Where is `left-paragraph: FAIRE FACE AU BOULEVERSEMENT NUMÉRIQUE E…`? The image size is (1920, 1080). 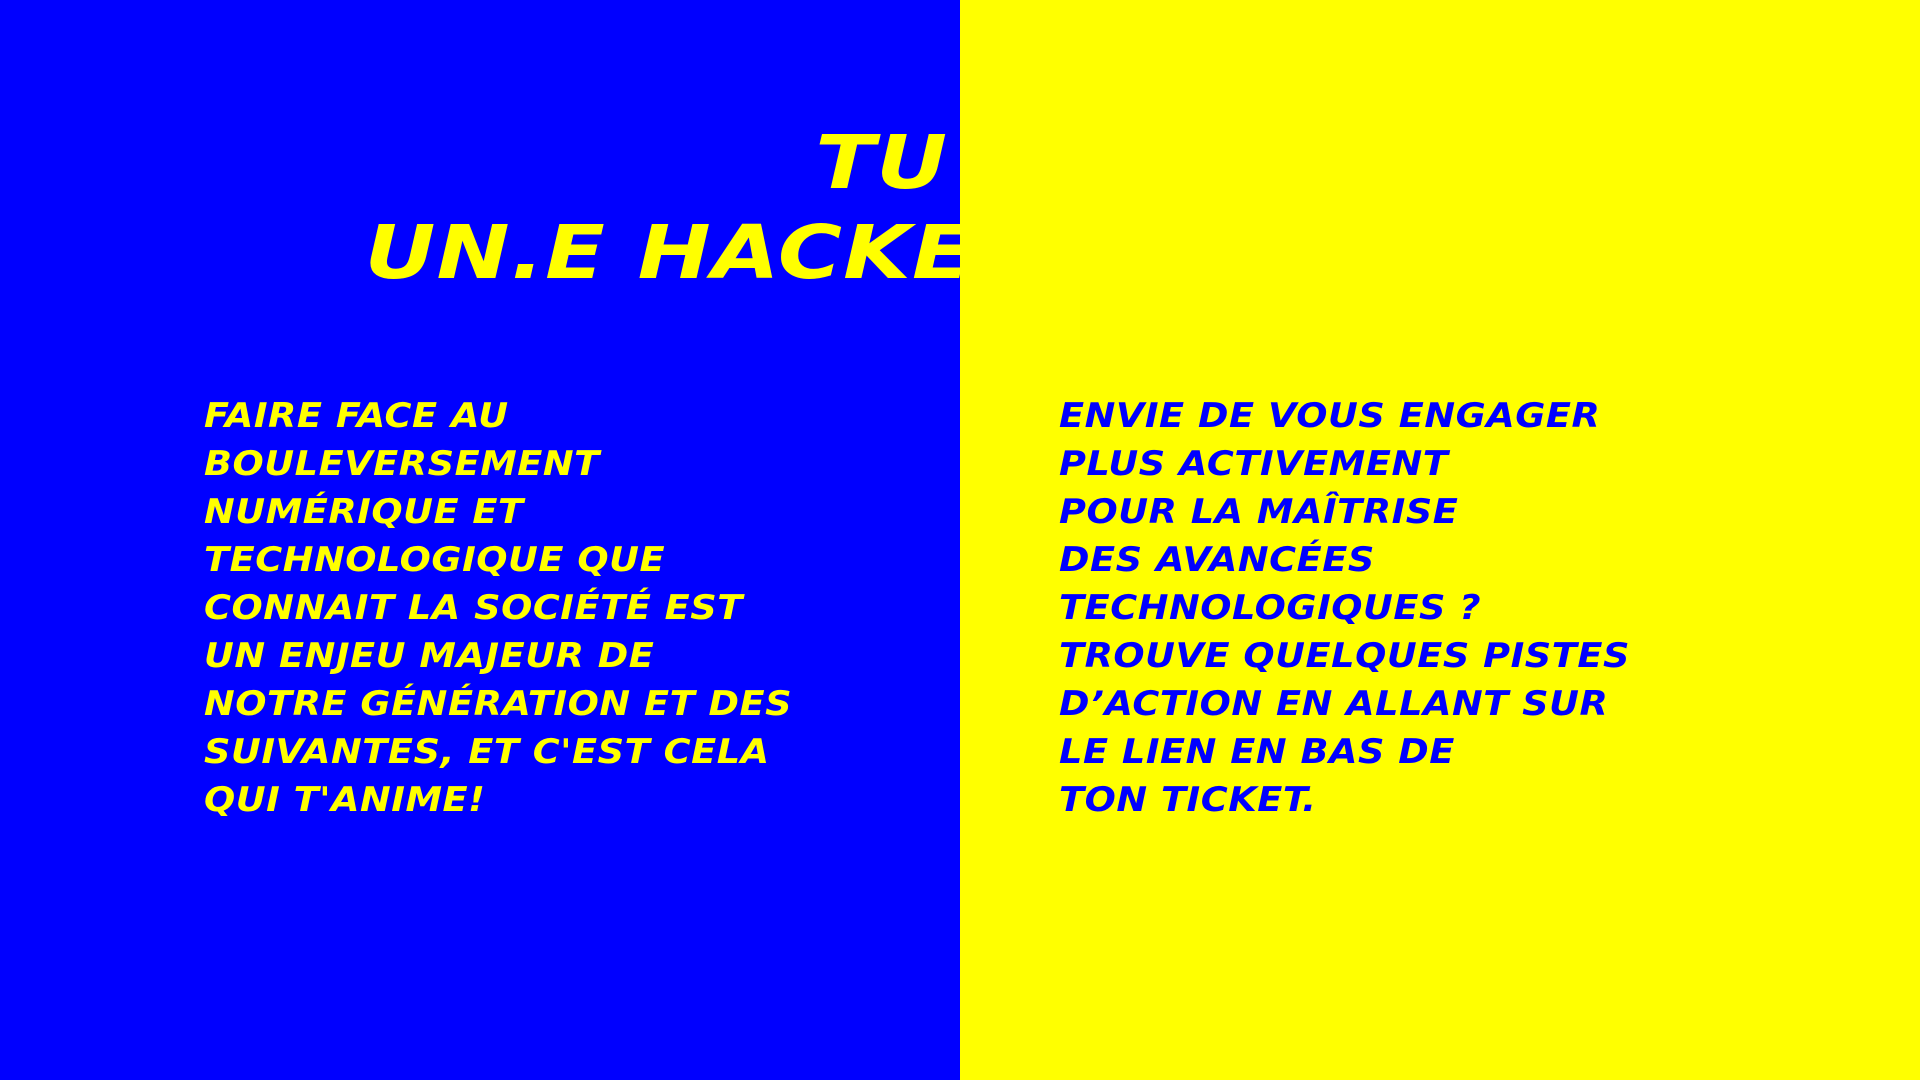
left-paragraph: FAIRE FACE AU BOULEVERSEMENT NUMÉRIQUE E… is located at coordinates (498, 608).